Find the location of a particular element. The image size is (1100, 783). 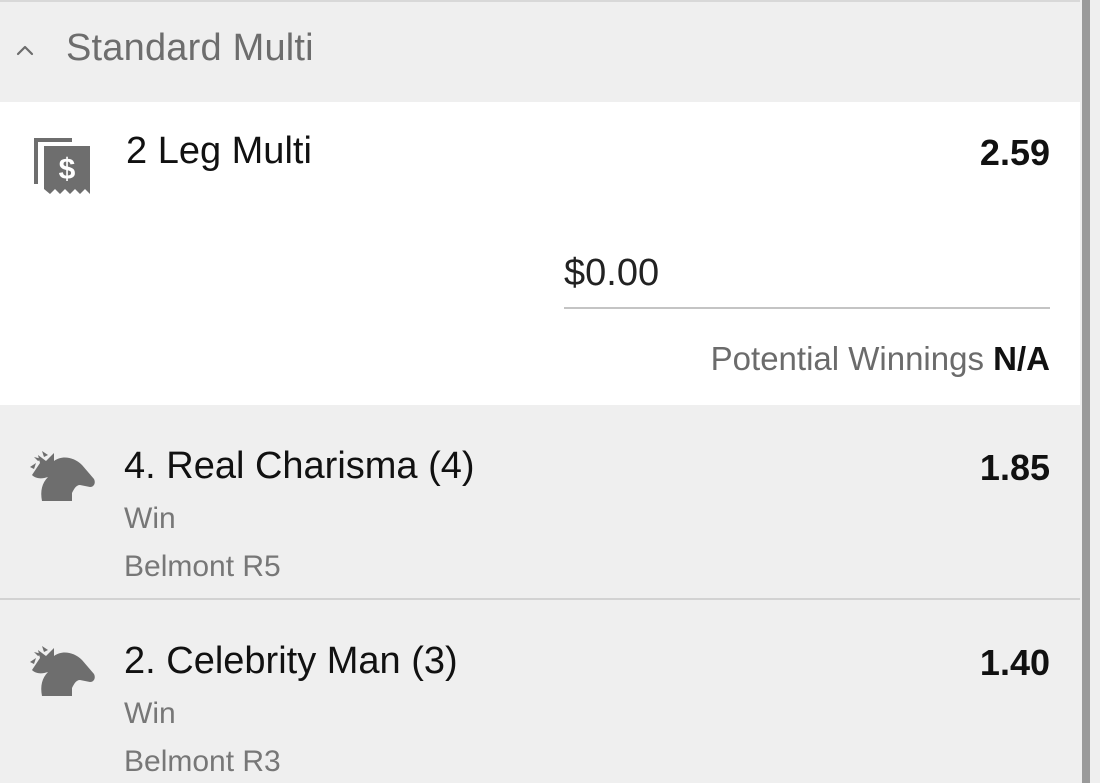

receipt-dollar-icon: $ is located at coordinates (62, 166).